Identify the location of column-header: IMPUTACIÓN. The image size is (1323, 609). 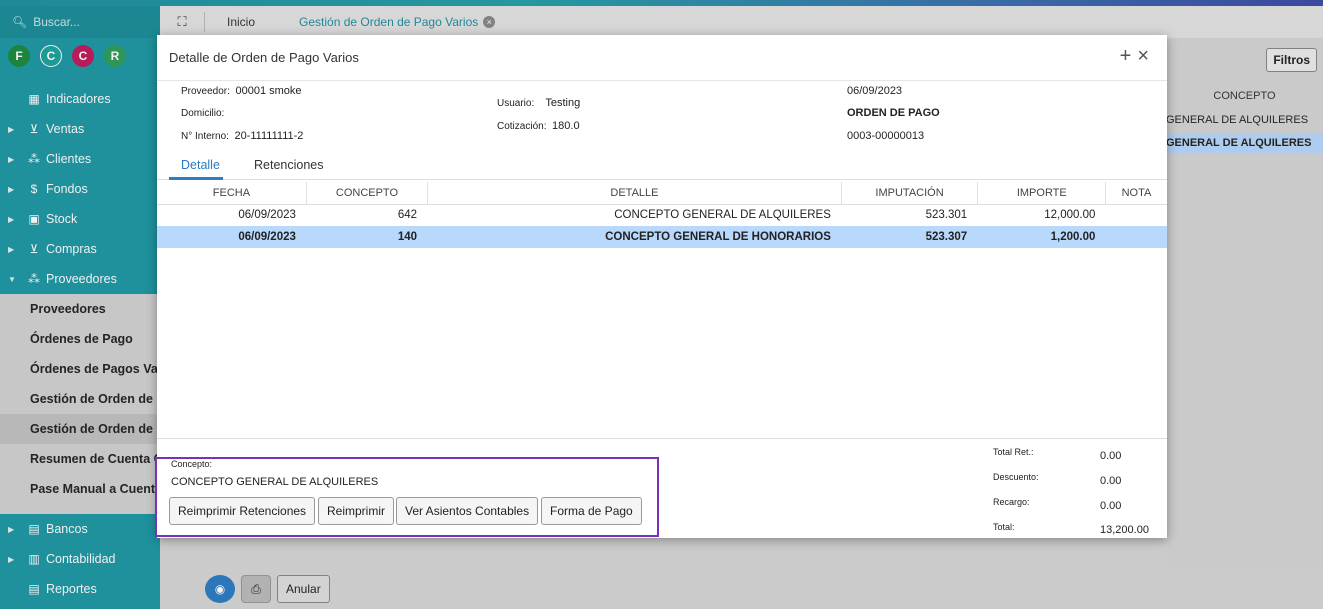
(910, 193).